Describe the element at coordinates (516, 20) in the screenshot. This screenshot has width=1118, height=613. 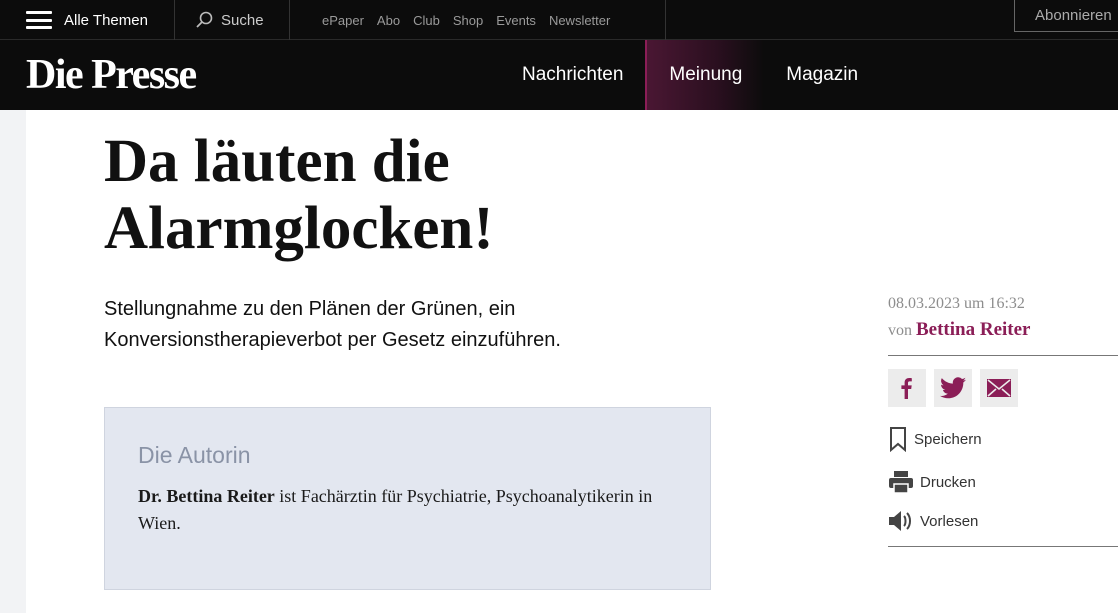
I see `link-events: Events` at that location.